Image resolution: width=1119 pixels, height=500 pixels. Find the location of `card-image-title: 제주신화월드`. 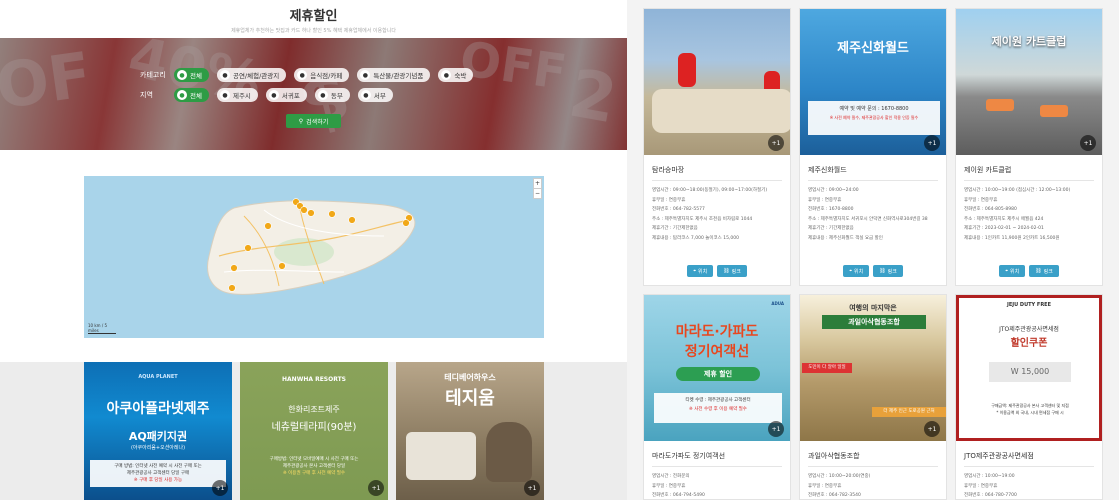

card-image-title: 제주신화월드 is located at coordinates (873, 48).